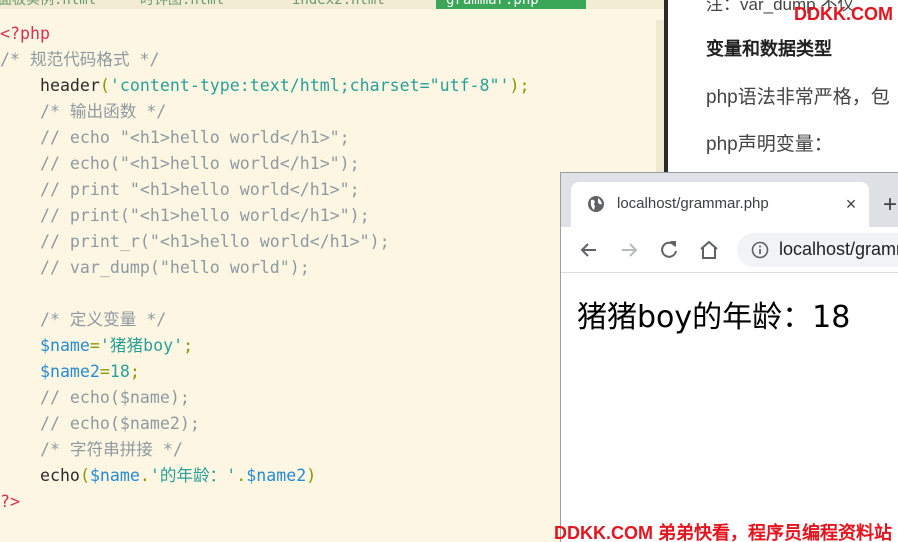  I want to click on code-line: // var_dump("hello world");, so click(328, 268).